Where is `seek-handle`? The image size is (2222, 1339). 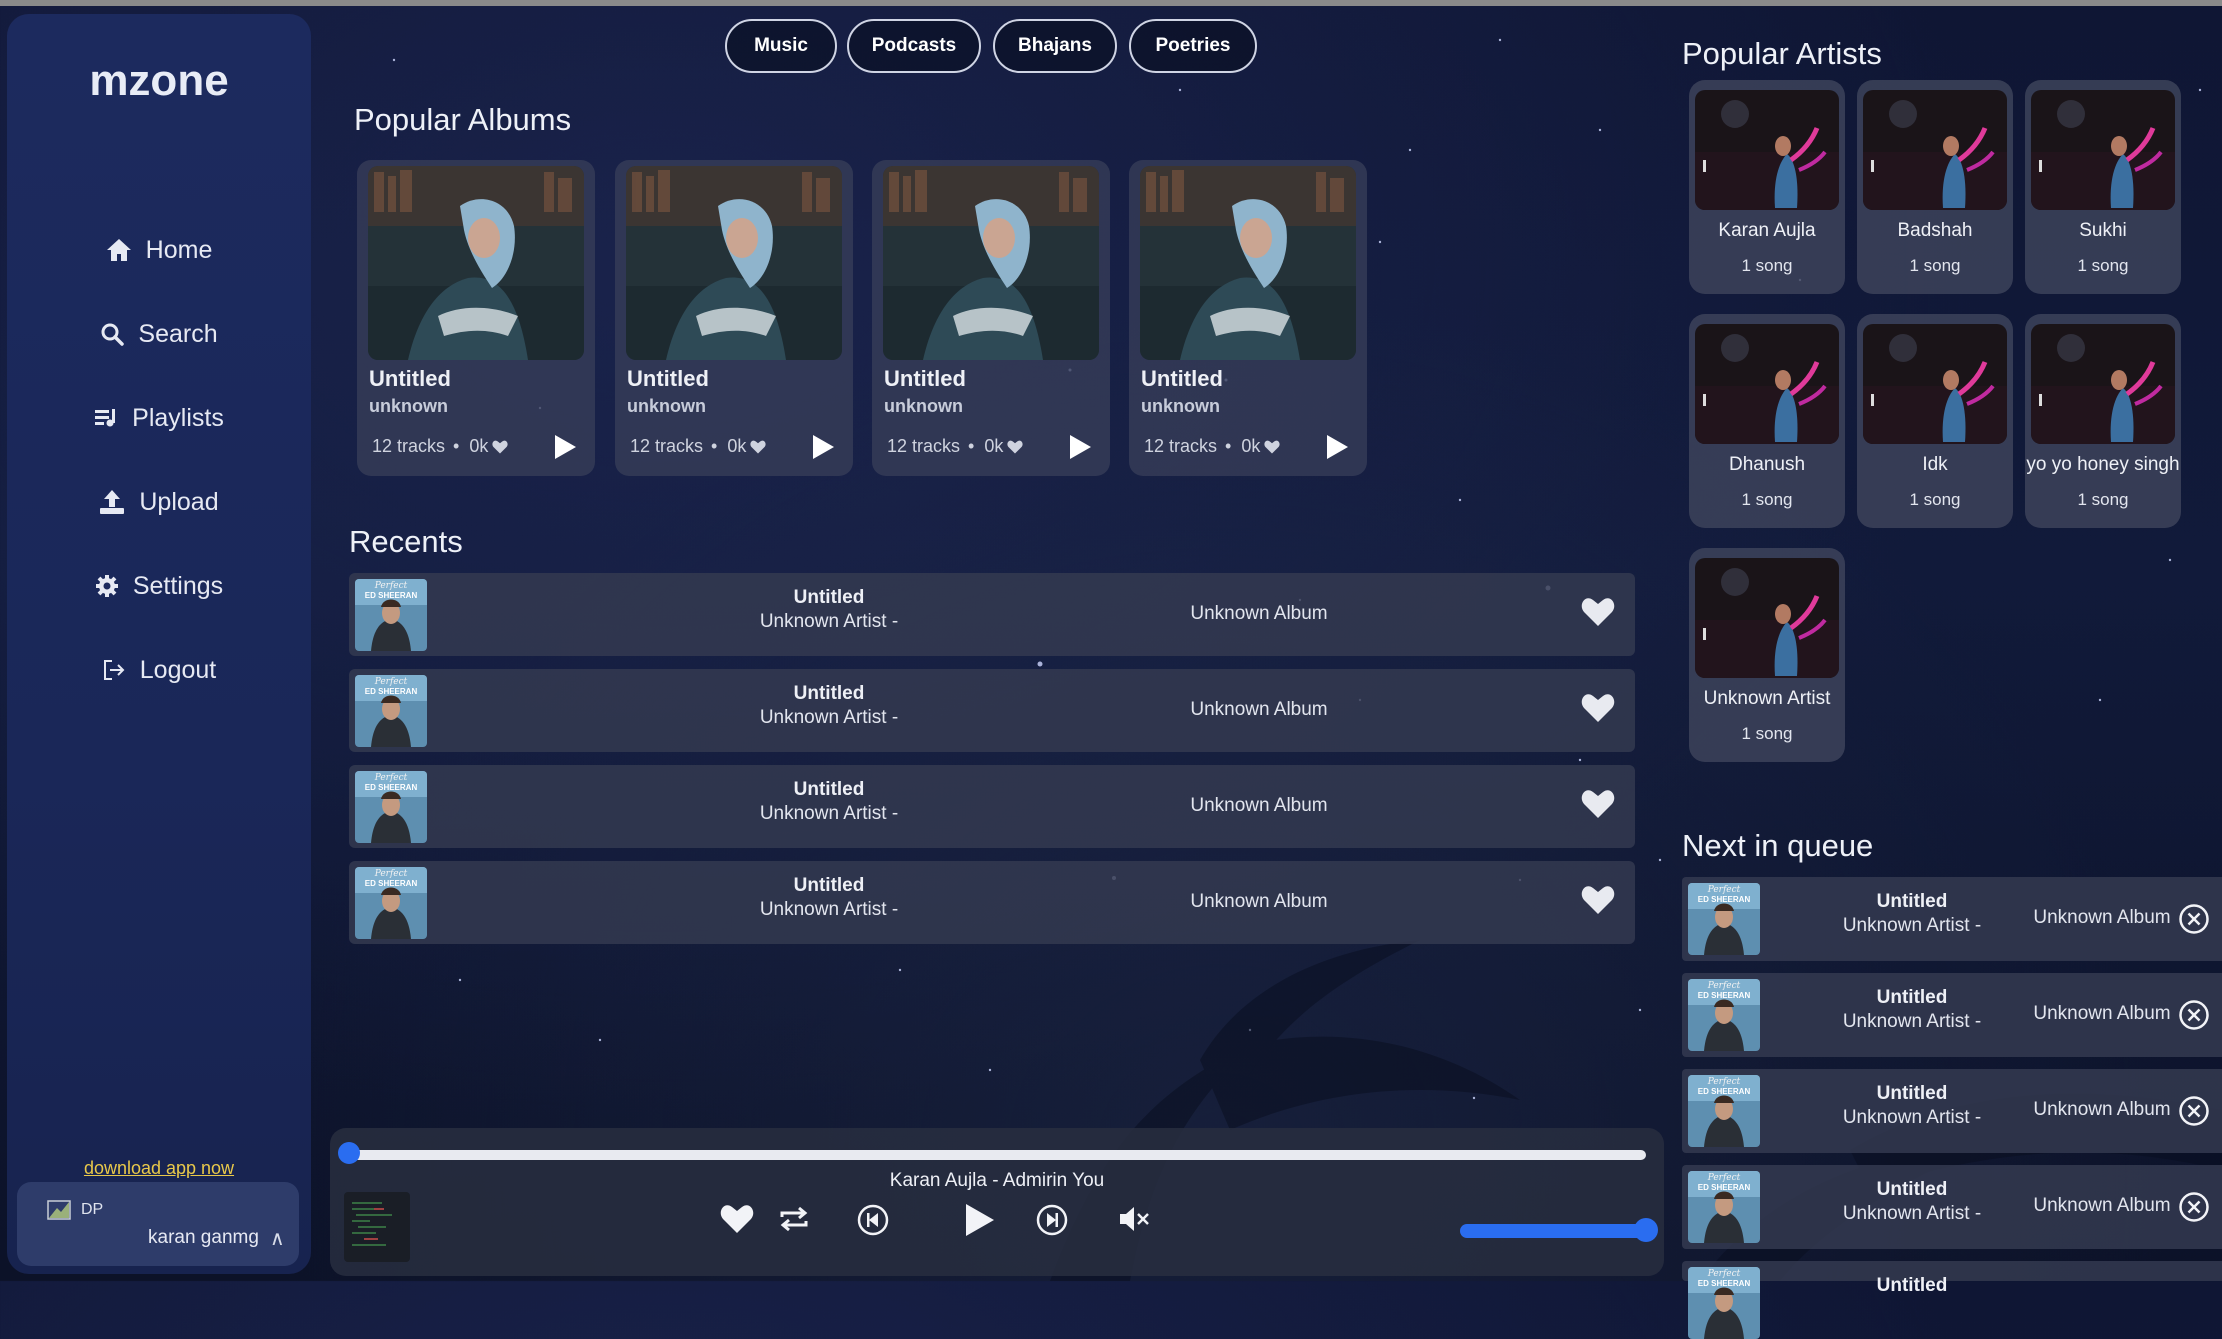 seek-handle is located at coordinates (349, 1153).